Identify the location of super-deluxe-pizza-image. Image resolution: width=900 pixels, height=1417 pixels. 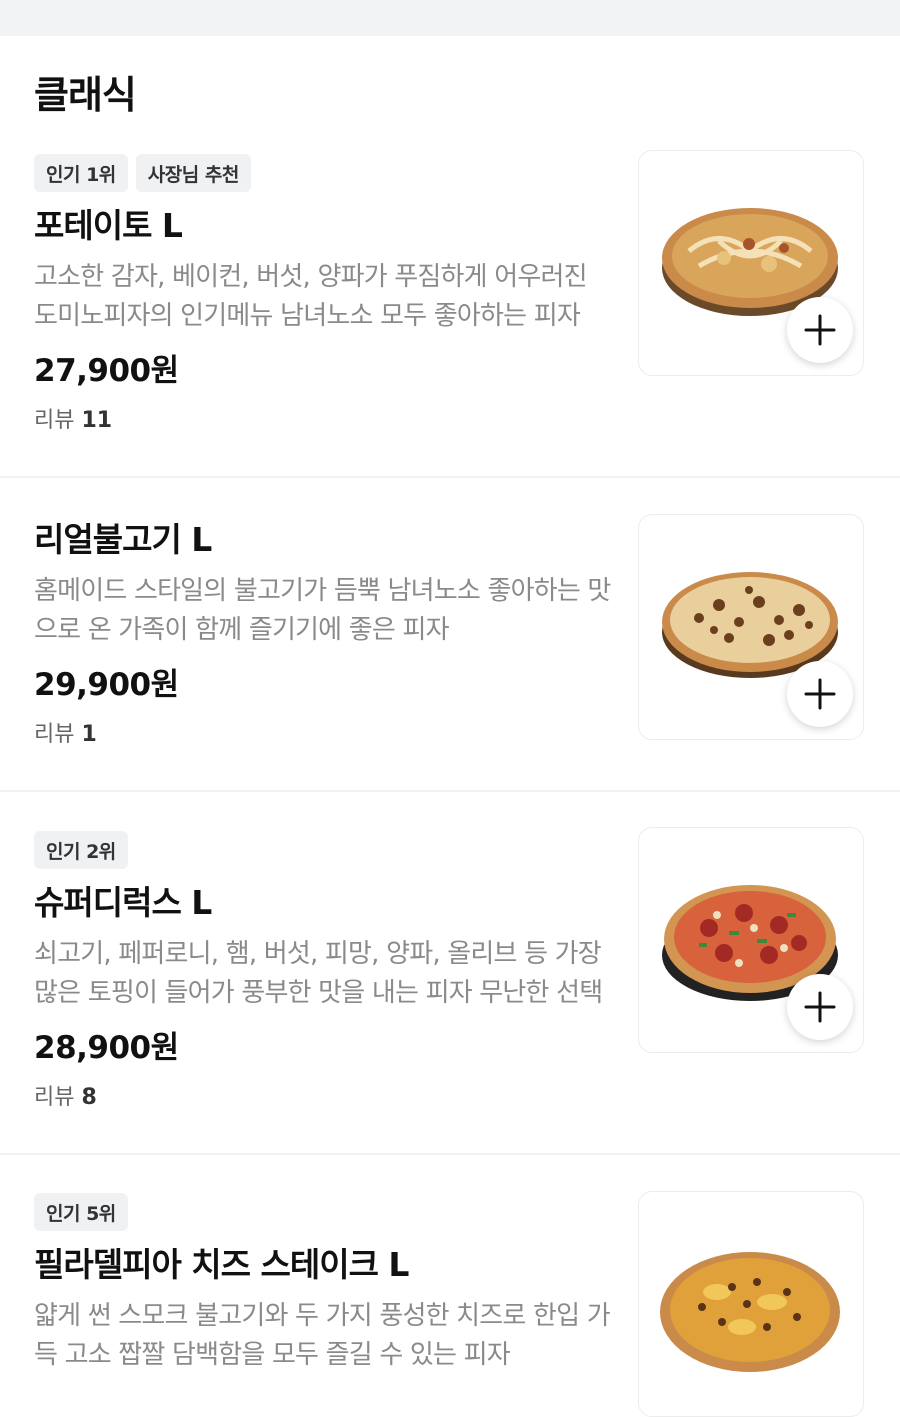
(751, 940).